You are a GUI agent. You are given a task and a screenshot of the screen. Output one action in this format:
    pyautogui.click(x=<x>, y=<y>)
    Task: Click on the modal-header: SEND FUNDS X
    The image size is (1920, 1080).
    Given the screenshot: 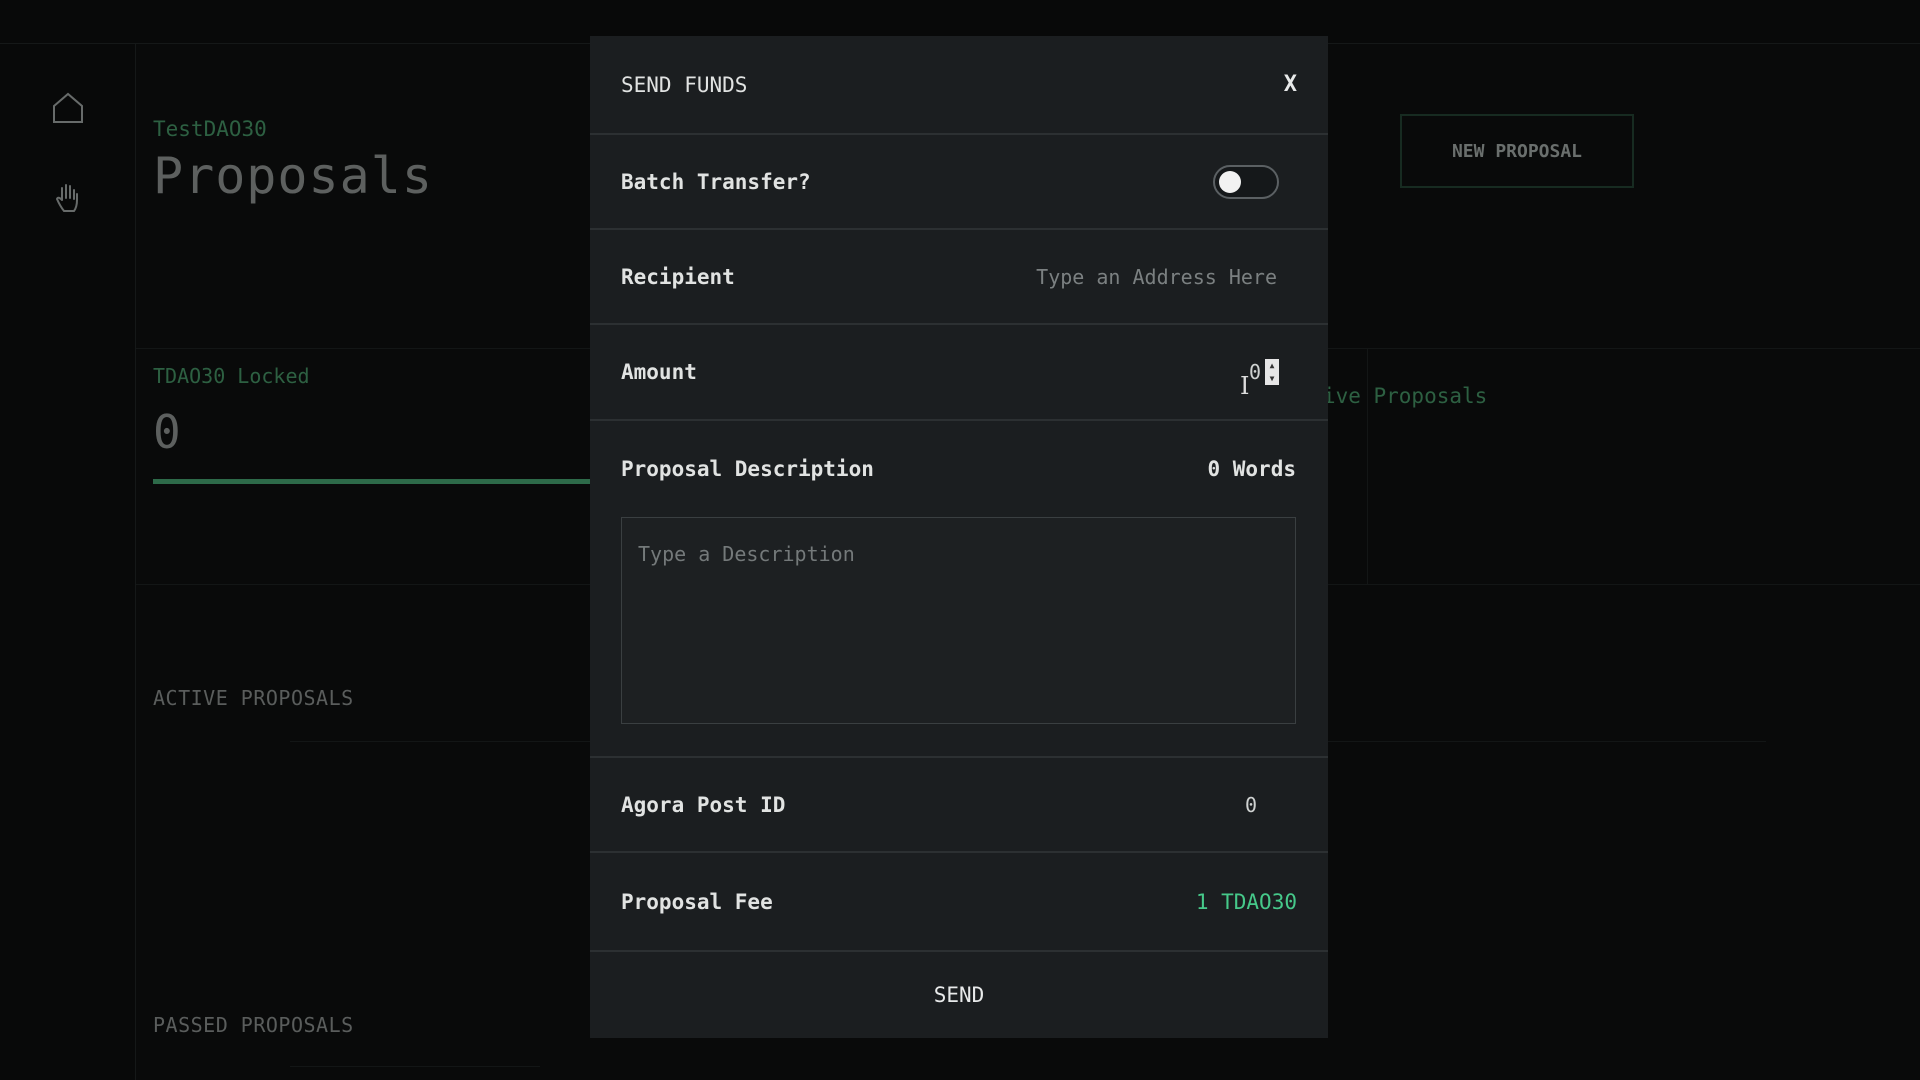 What is the action you would take?
    pyautogui.click(x=959, y=85)
    